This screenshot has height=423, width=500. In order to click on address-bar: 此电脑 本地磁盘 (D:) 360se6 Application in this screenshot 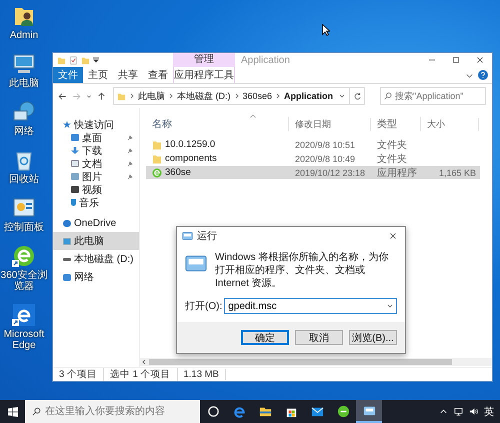, I will do `click(231, 96)`.